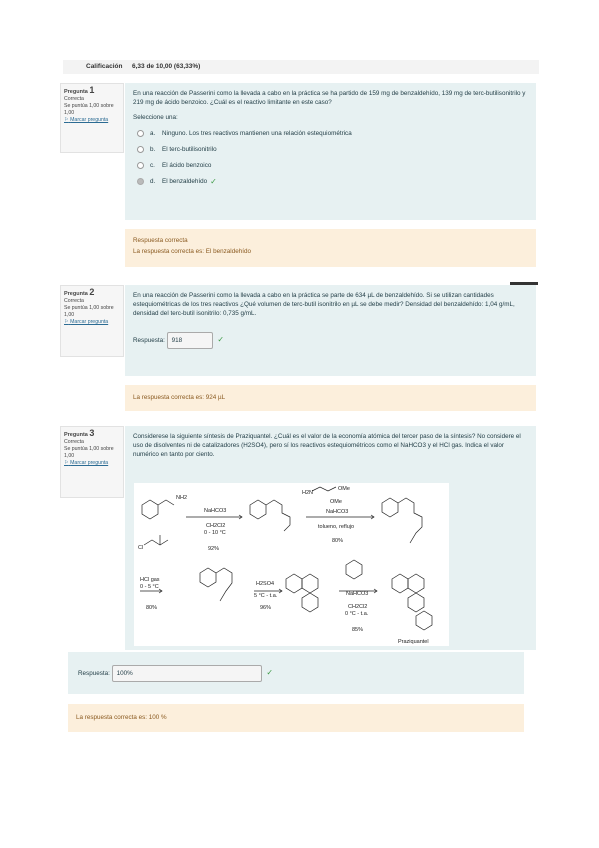  What do you see at coordinates (357, 614) in the screenshot?
I see `scheme-step5-temp: 0 °C - t.a.` at bounding box center [357, 614].